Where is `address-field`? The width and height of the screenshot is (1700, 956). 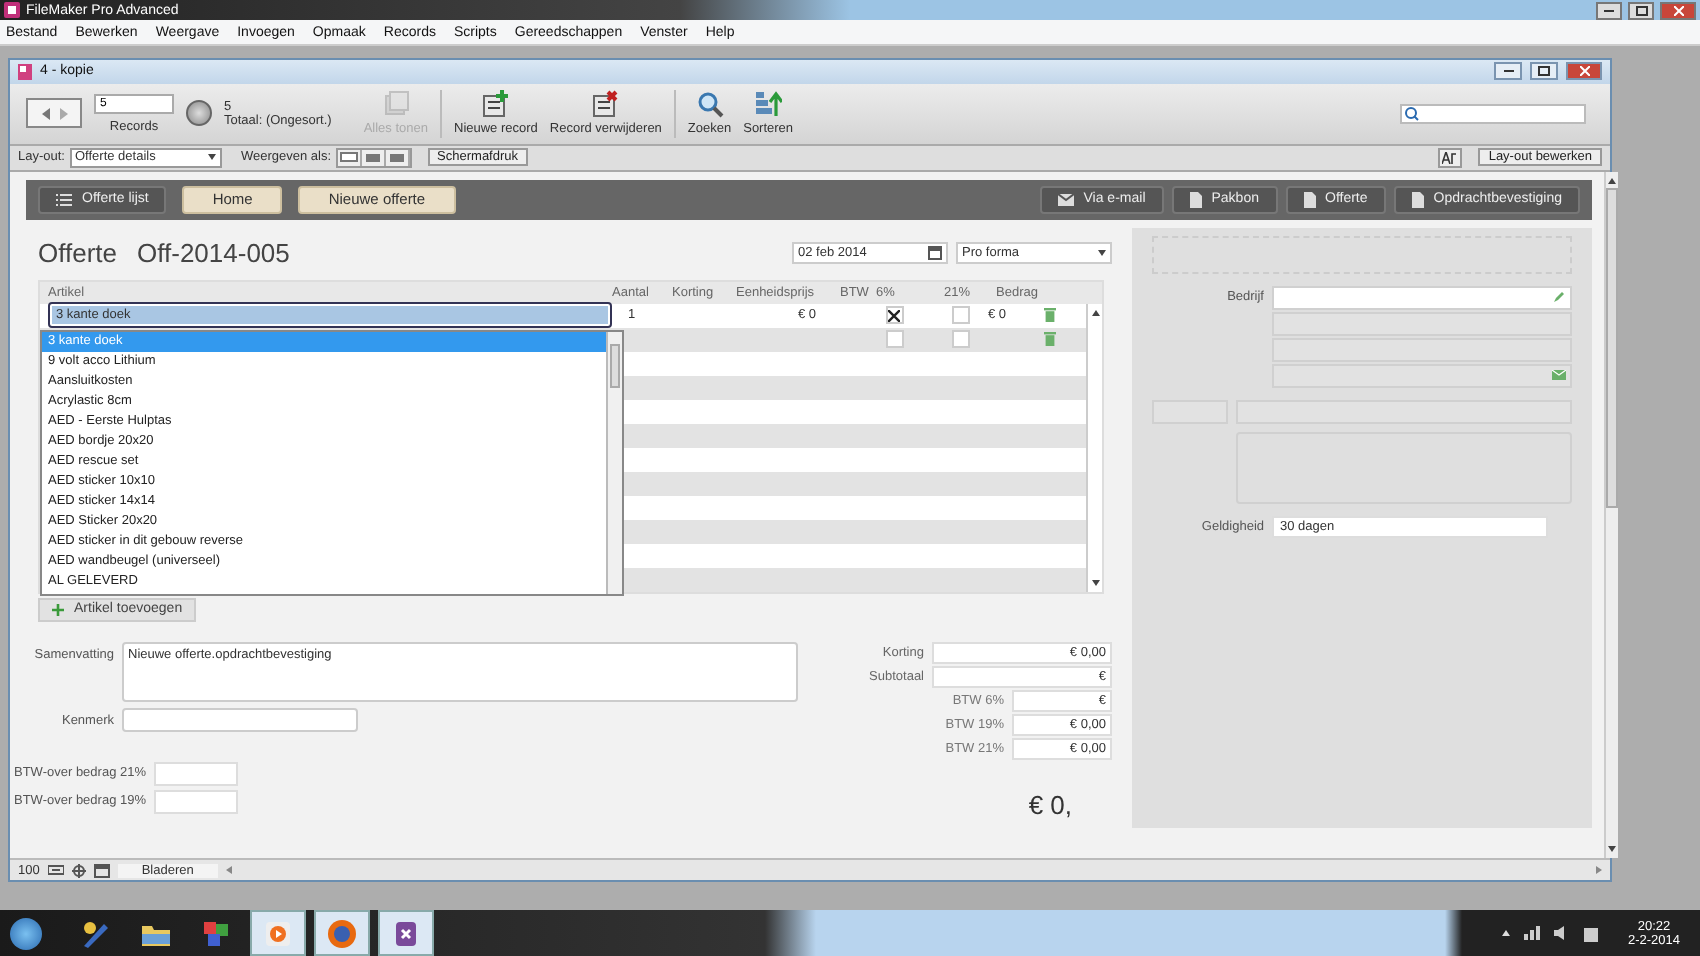
address-field is located at coordinates (1422, 323).